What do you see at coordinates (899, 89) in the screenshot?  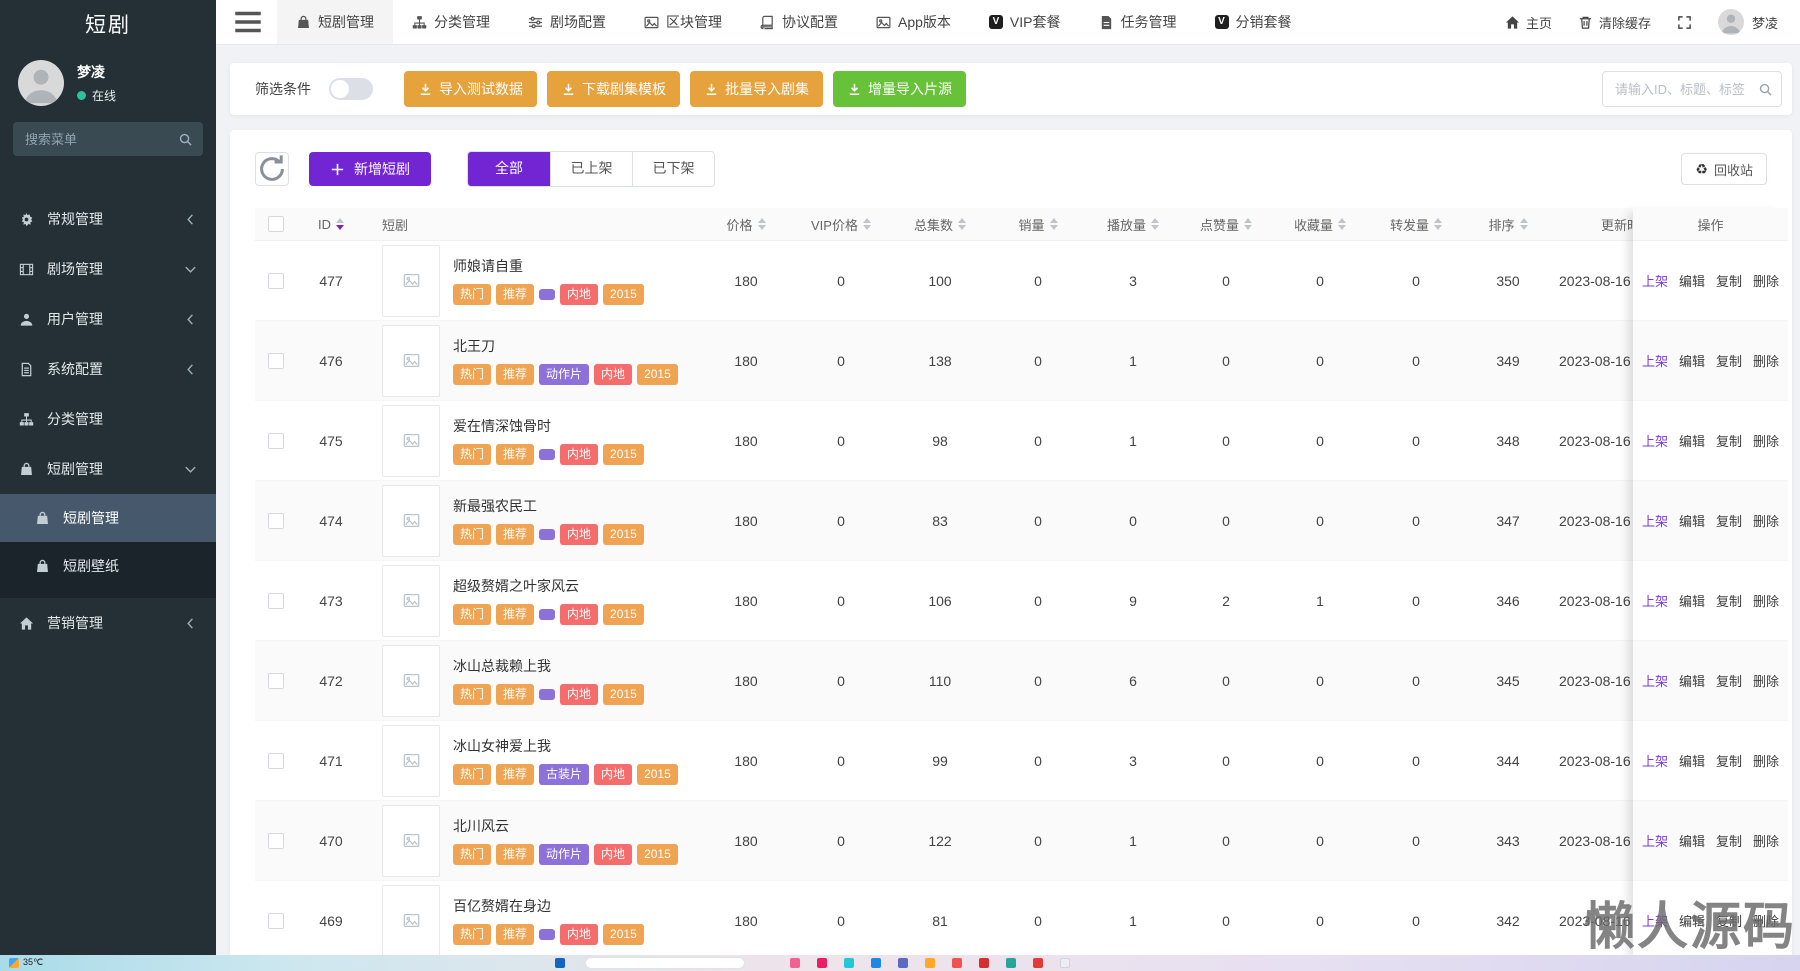 I see `import-button-增量导入片源: 增量导入片源` at bounding box center [899, 89].